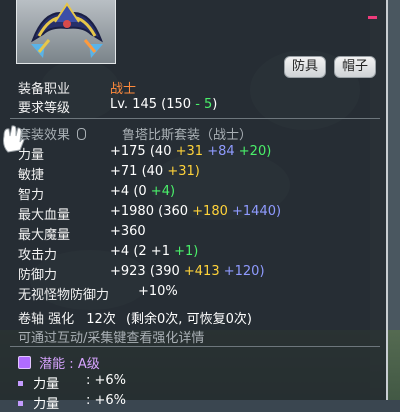 The height and width of the screenshot is (412, 400). What do you see at coordinates (46, 319) in the screenshot?
I see `scroll-upgrade-label: 卷轴 强化` at bounding box center [46, 319].